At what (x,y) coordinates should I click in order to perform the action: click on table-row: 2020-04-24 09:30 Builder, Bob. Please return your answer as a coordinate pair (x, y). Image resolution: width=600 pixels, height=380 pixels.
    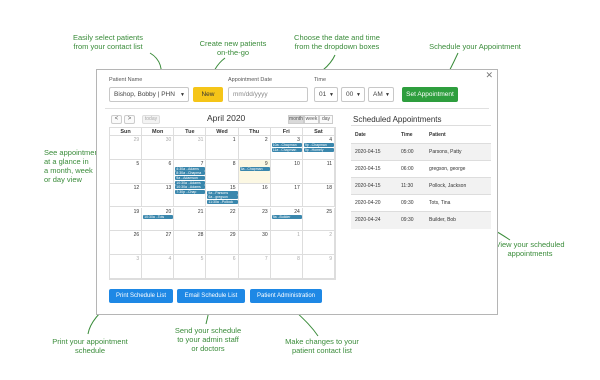
    Looking at the image, I should click on (421, 220).